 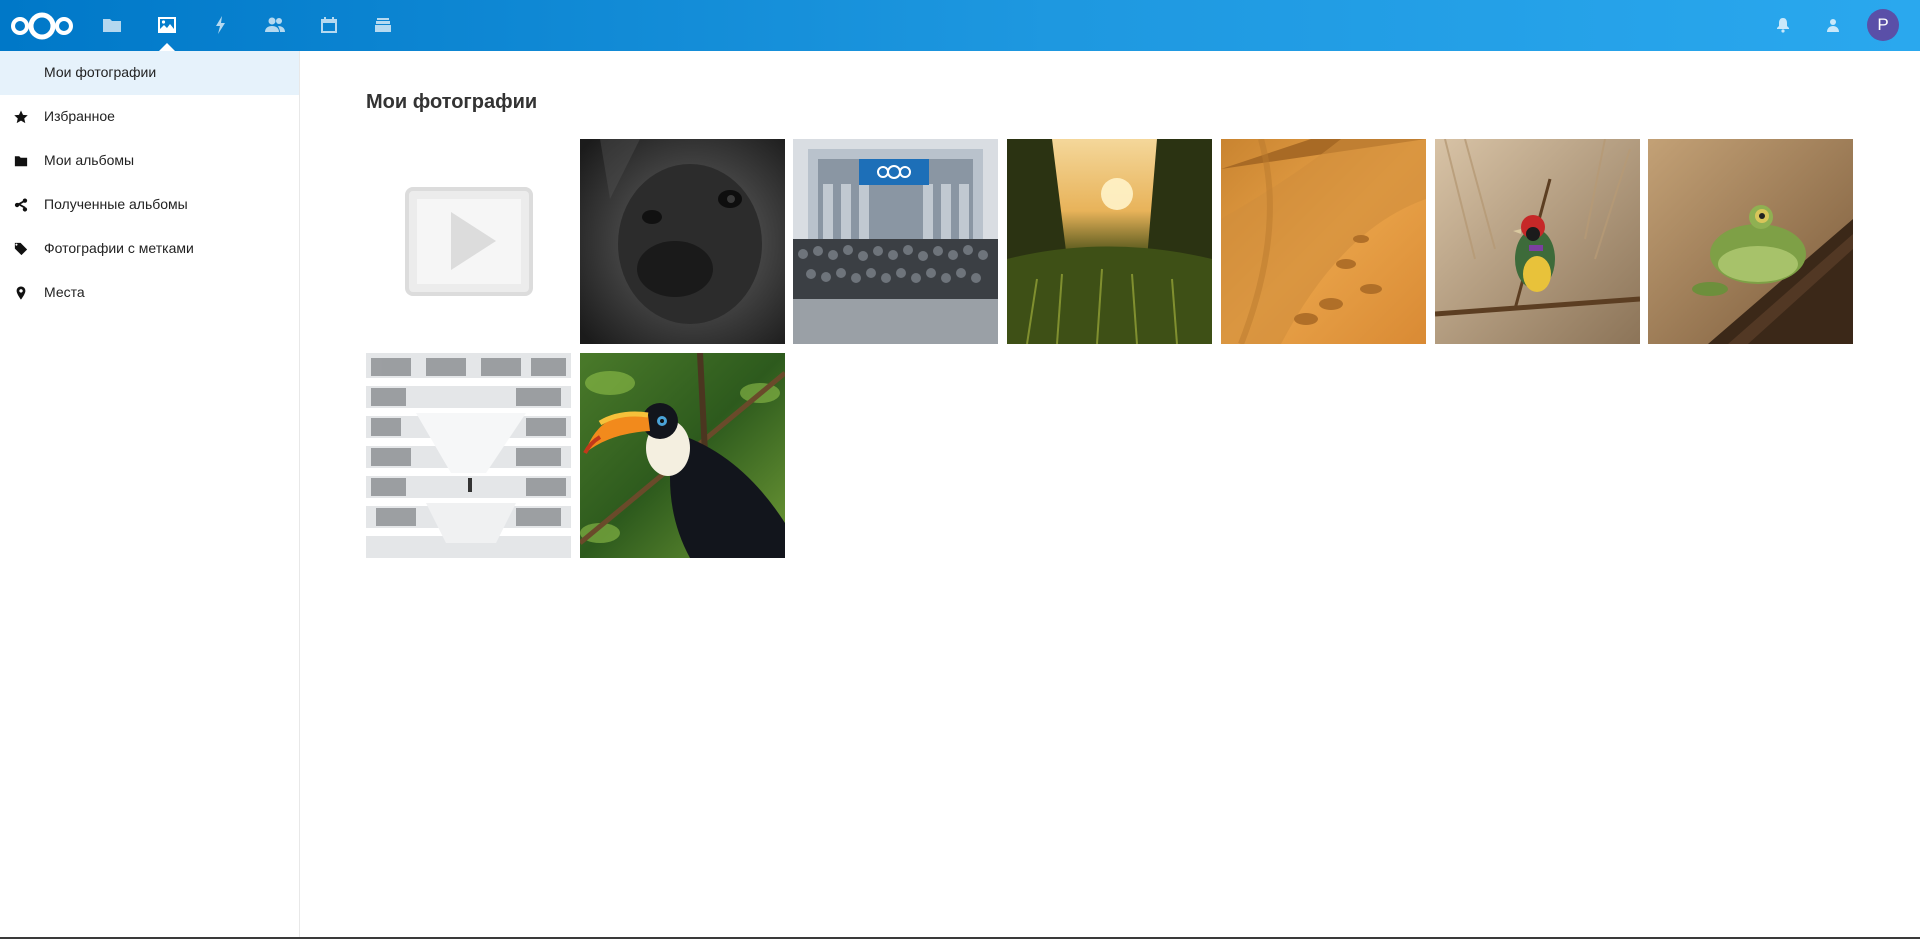 What do you see at coordinates (452, 102) in the screenshot?
I see `page-title: Мои фотографии` at bounding box center [452, 102].